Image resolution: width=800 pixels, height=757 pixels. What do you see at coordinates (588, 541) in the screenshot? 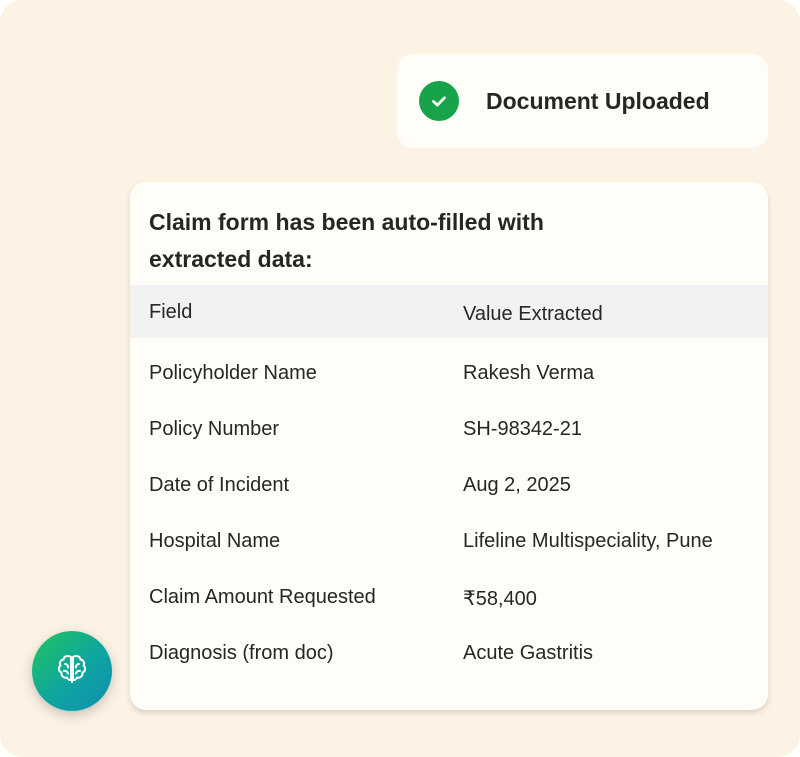
I see `row-value: Lifeline Multispeciality, Pune` at bounding box center [588, 541].